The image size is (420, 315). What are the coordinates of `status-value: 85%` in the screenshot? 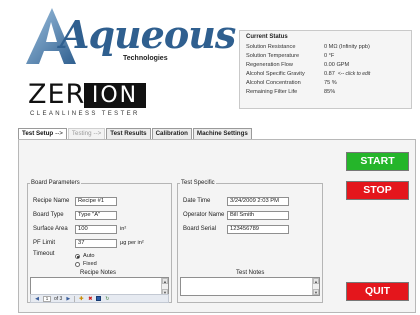 It's located at (330, 92).